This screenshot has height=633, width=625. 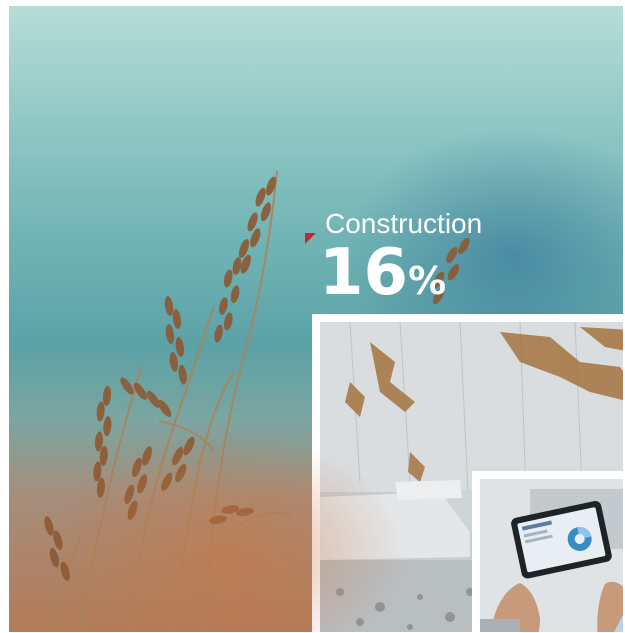 I want to click on stat-number: 16, so click(x=364, y=273).